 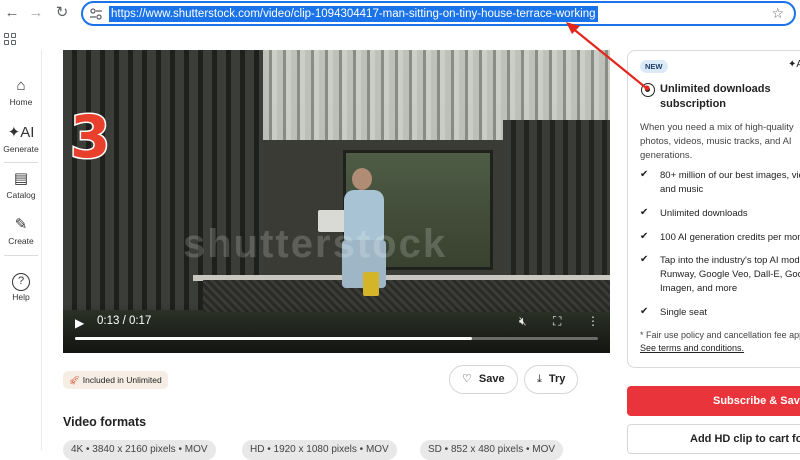 I want to click on format-chip-4k: 4K • 3840 x 2160 pixels • MOV, so click(x=139, y=450).